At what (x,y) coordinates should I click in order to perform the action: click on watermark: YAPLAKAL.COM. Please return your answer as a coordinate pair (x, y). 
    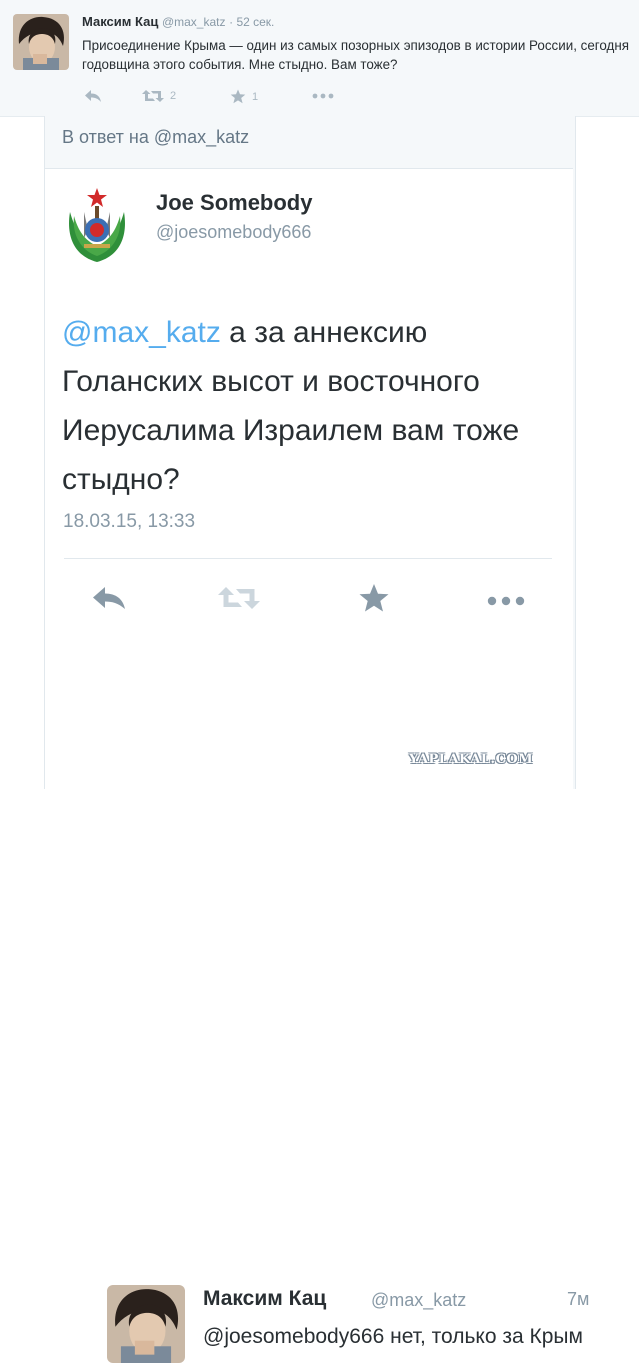
    Looking at the image, I should click on (471, 759).